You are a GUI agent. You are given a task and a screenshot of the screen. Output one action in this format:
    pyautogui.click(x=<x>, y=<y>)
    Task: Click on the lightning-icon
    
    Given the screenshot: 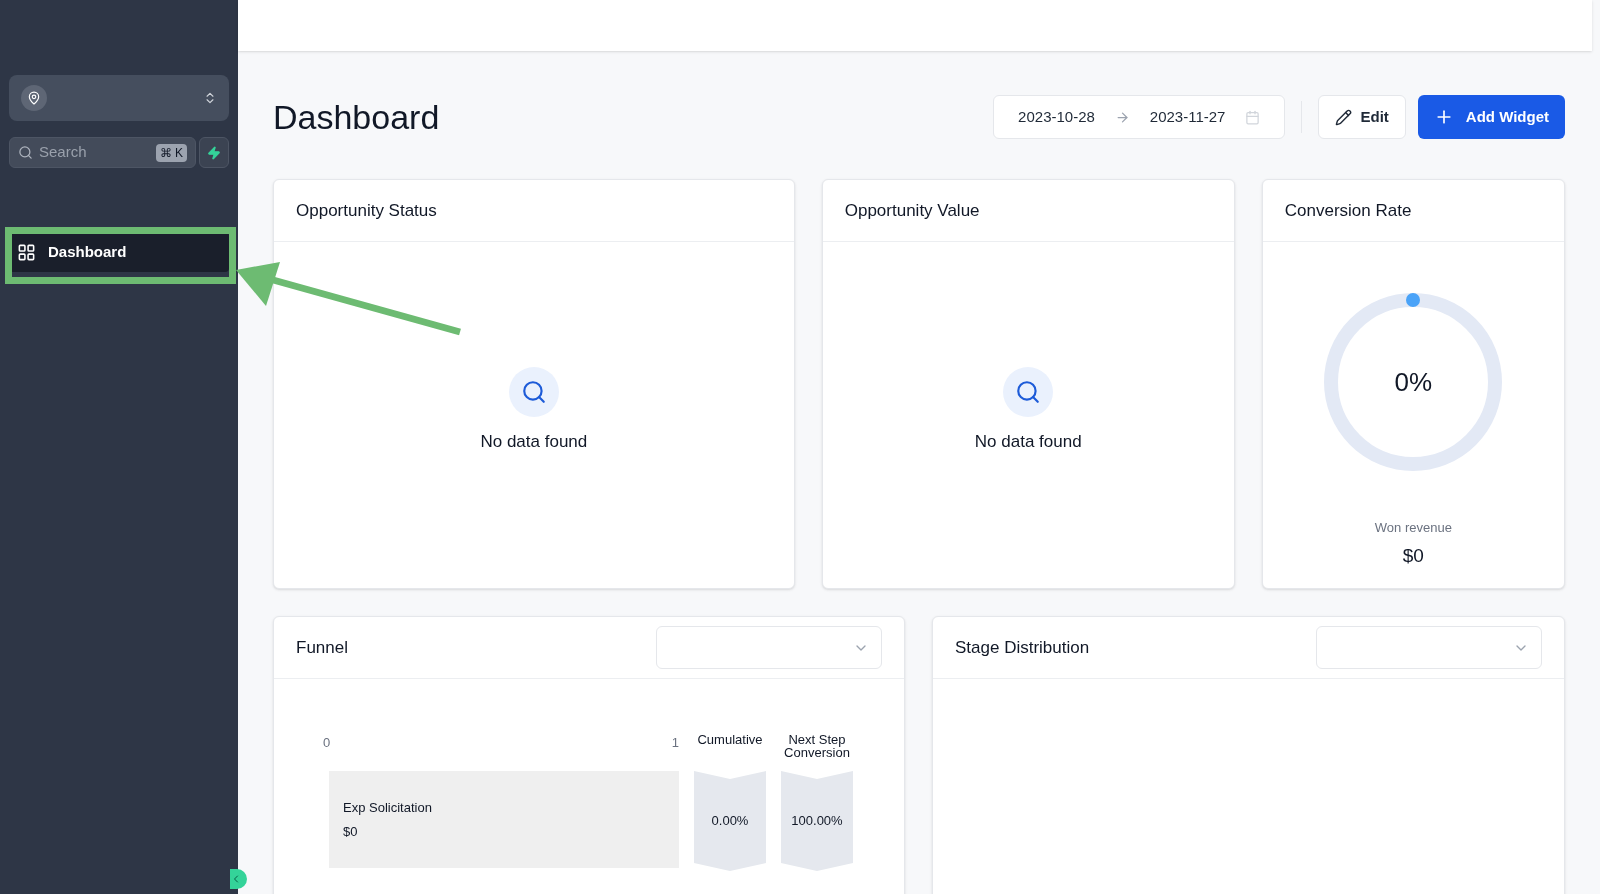 What is the action you would take?
    pyautogui.click(x=214, y=152)
    